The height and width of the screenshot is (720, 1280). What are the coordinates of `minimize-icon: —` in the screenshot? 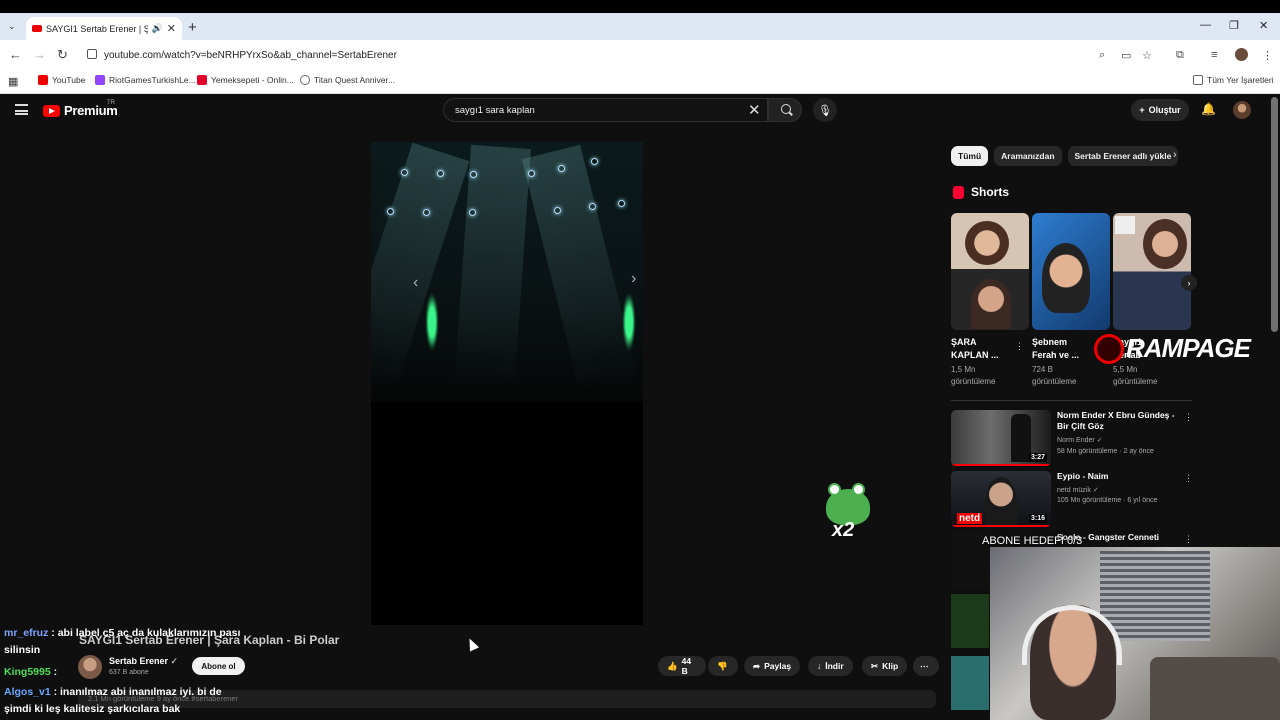 It's located at (1205, 25).